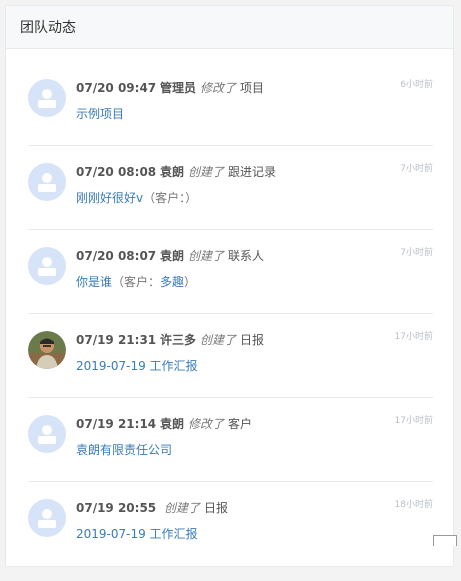 The image size is (461, 581). What do you see at coordinates (177, 340) in the screenshot?
I see `activity-user: 许三多` at bounding box center [177, 340].